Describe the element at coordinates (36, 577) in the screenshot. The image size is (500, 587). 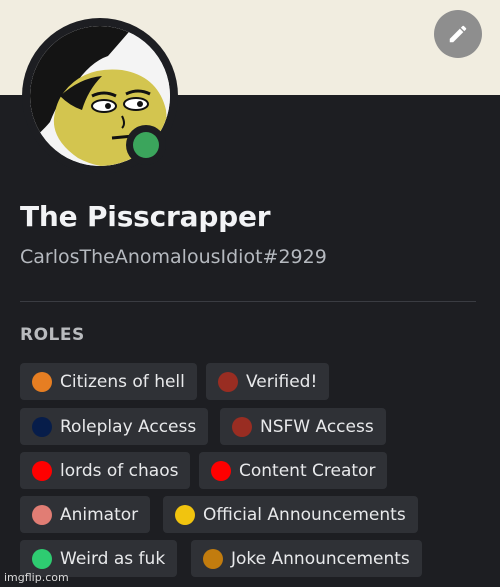
I see `watermark: imgflip.com` at that location.